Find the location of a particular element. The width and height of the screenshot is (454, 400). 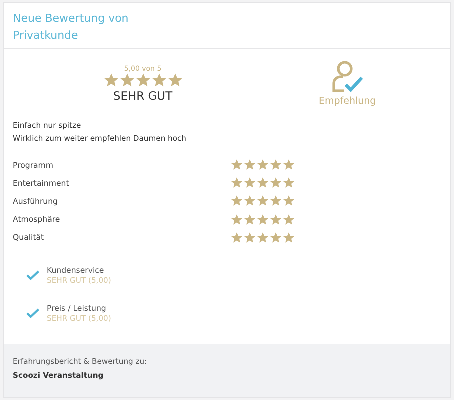

recommendation-label: Empfehlung is located at coordinates (347, 101).